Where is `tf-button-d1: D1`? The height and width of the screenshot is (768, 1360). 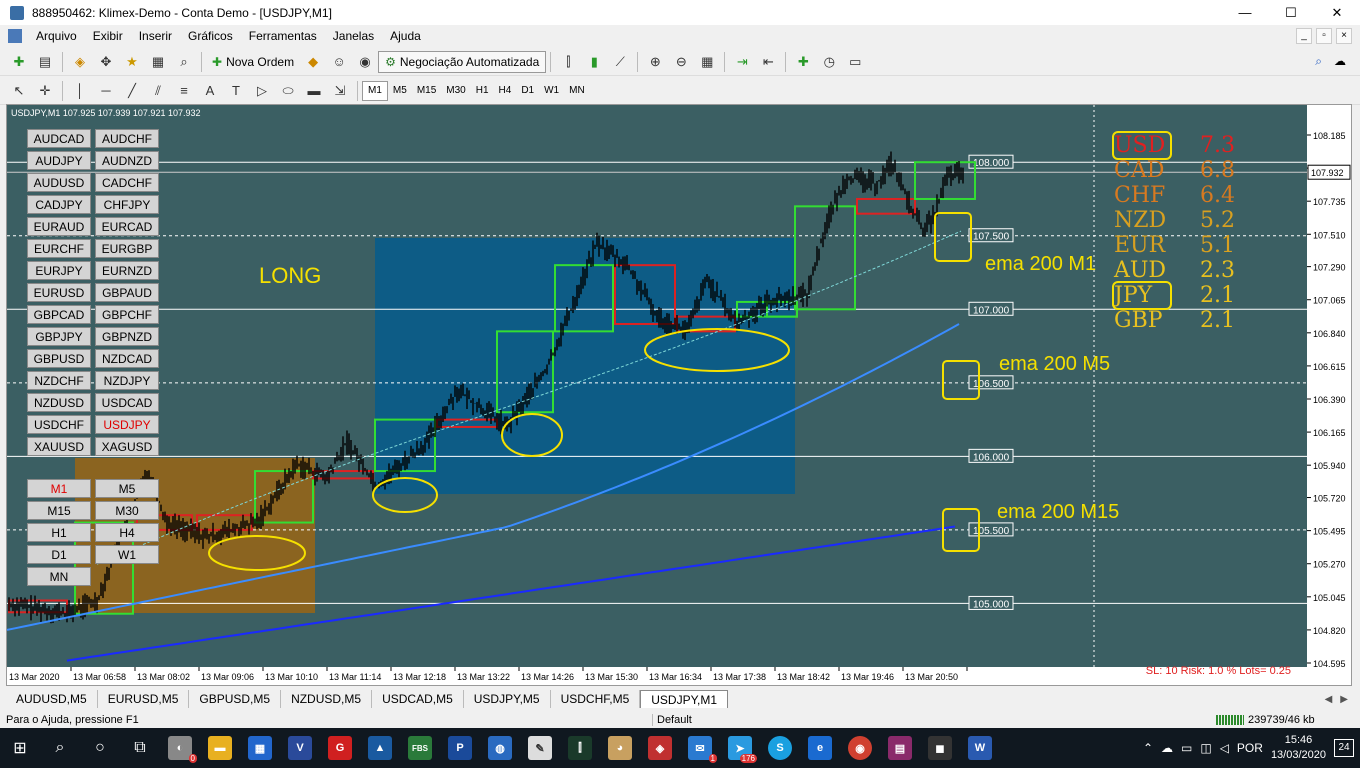 tf-button-d1: D1 is located at coordinates (59, 554).